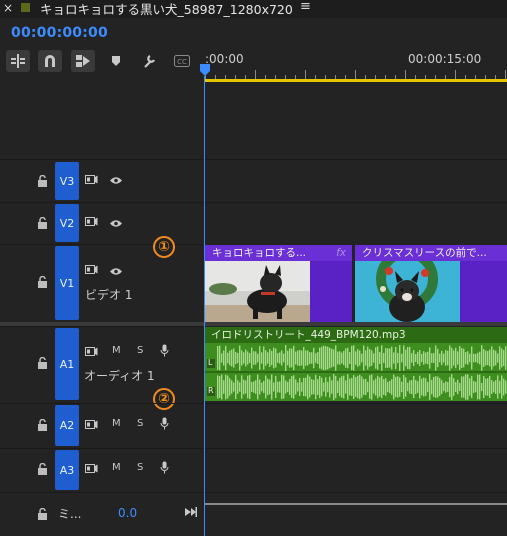 Image resolution: width=507 pixels, height=536 pixels. What do you see at coordinates (205, 70) in the screenshot?
I see `playhead-handle` at bounding box center [205, 70].